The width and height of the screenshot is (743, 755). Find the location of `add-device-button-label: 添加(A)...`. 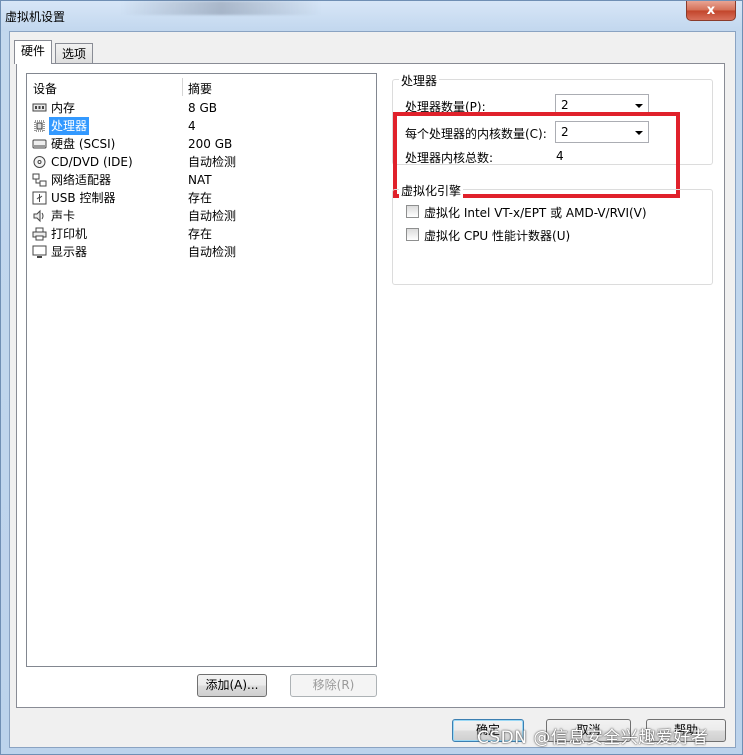

add-device-button-label: 添加(A)... is located at coordinates (232, 685).